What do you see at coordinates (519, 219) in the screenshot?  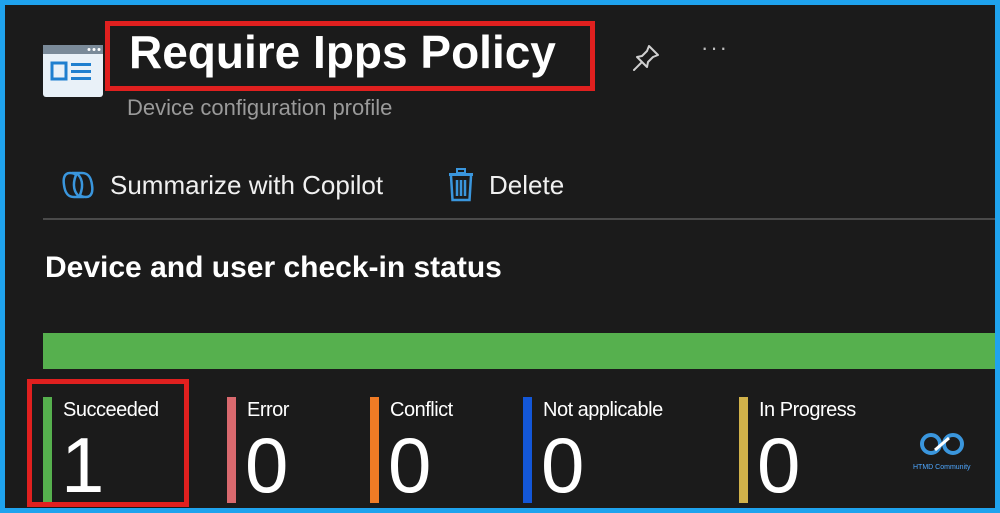 I see `toolbar-divider` at bounding box center [519, 219].